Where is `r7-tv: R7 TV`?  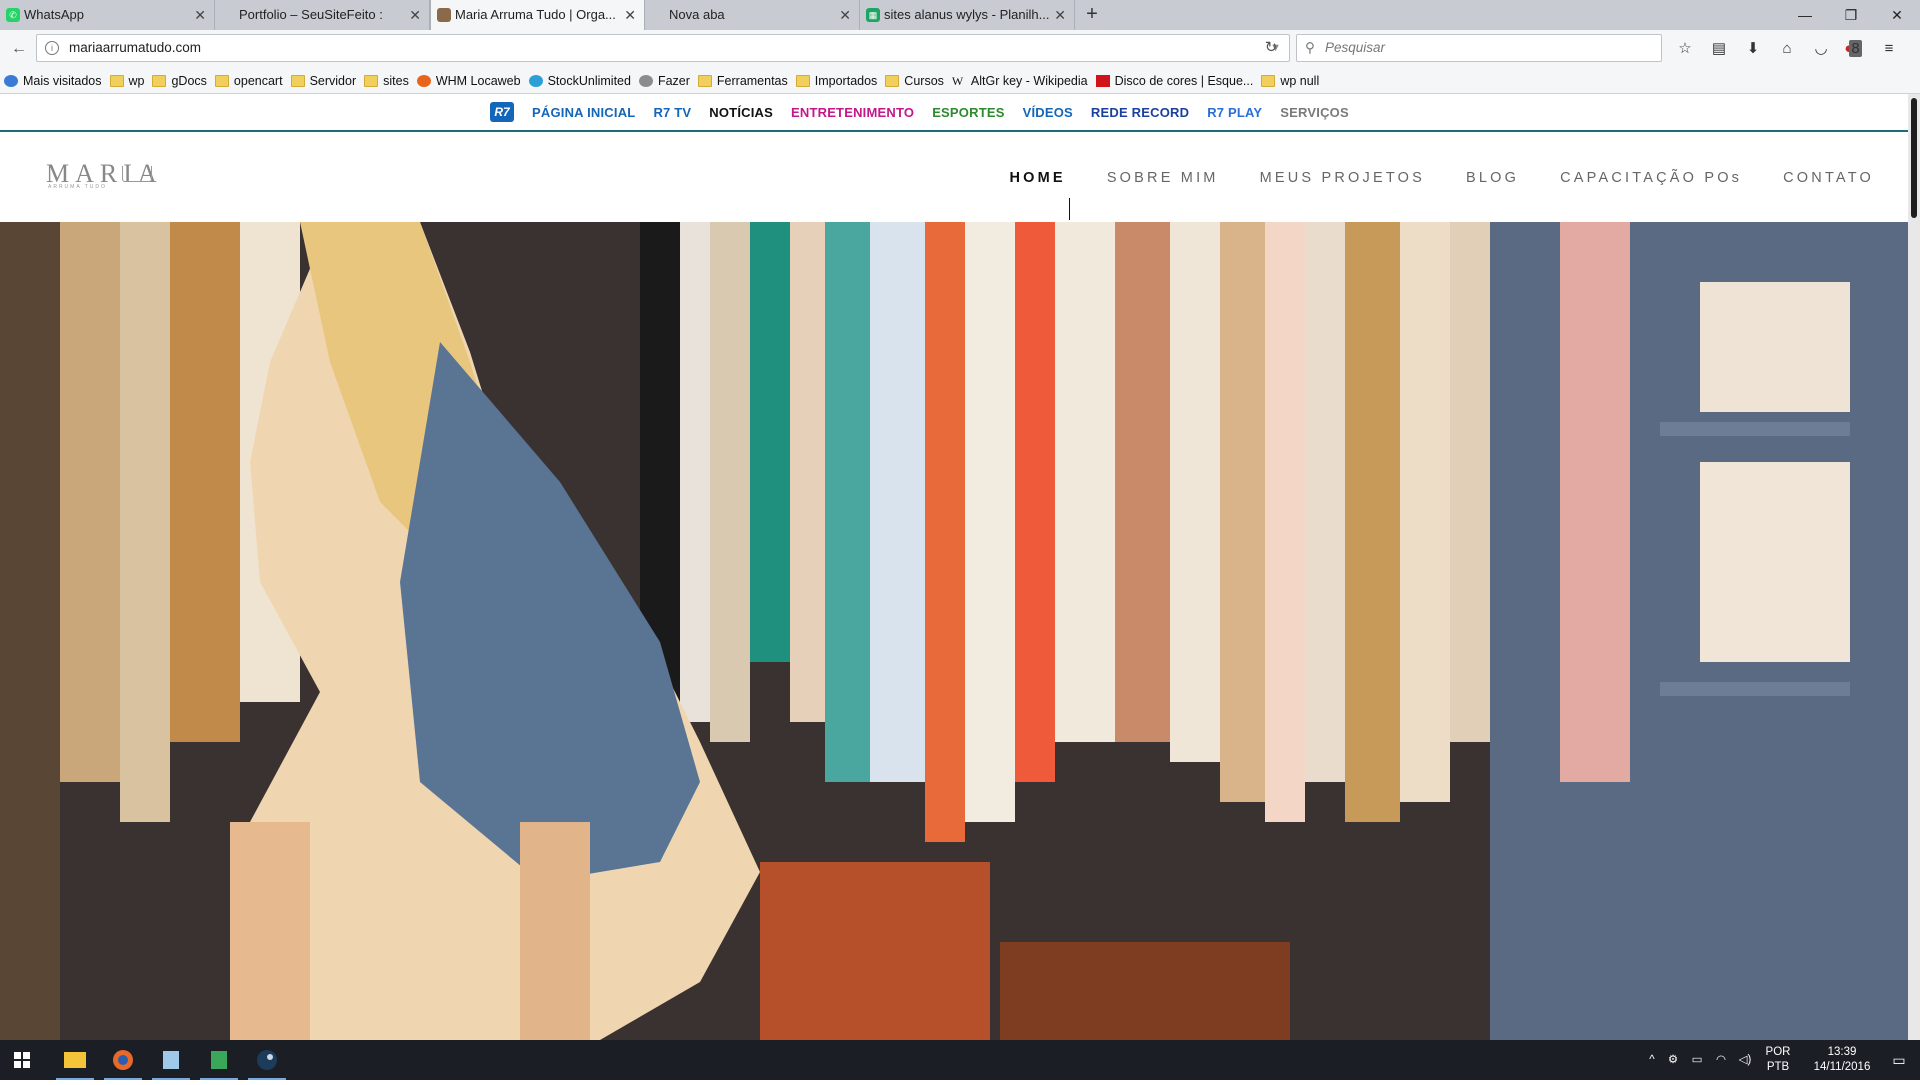 r7-tv: R7 TV is located at coordinates (672, 112).